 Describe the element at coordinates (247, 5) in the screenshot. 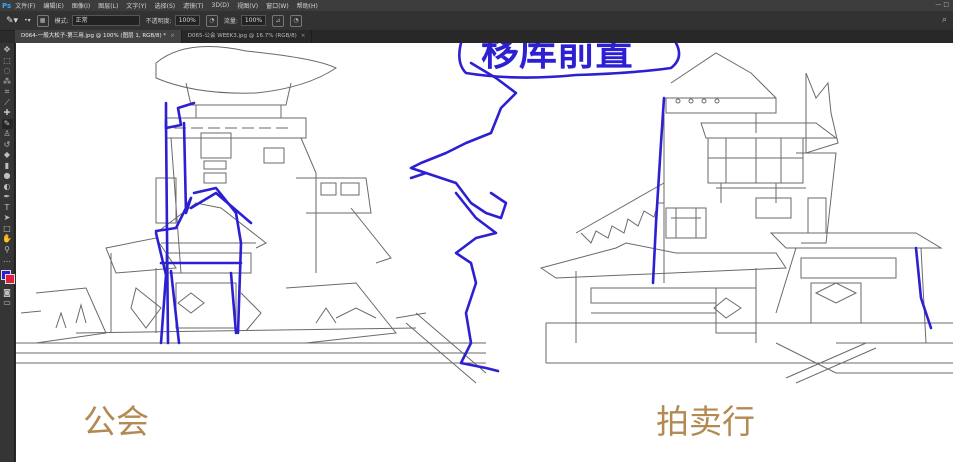

I see `menu-view: 视图(V)` at that location.